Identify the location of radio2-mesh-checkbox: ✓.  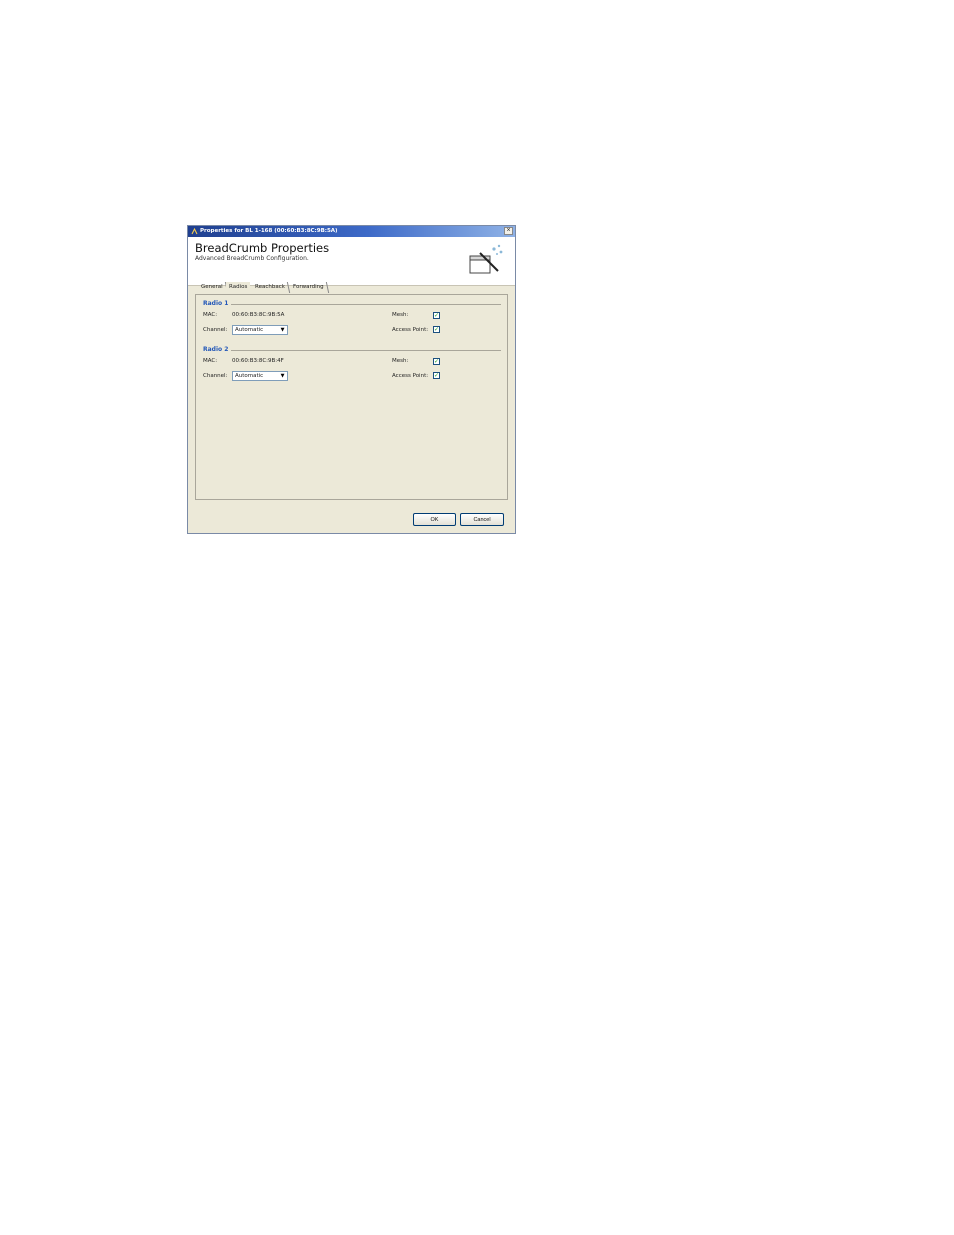
(436, 361).